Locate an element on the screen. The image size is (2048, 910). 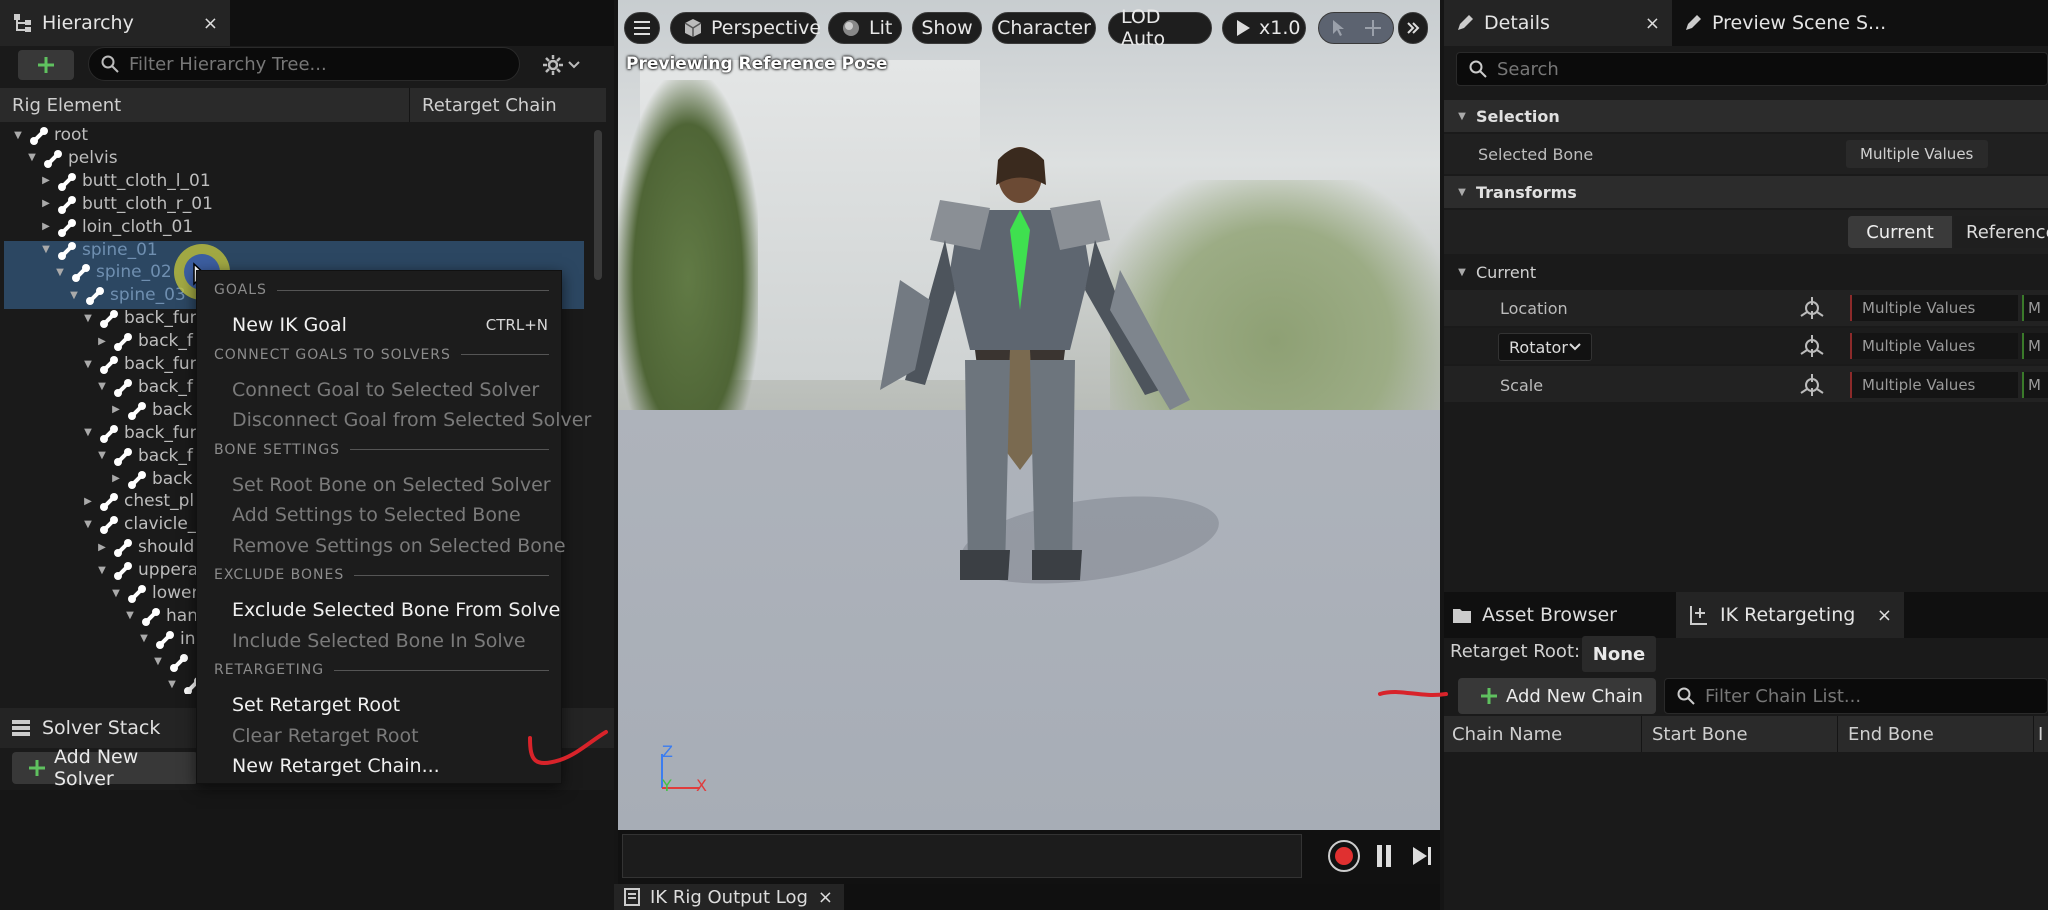
scale-x-value: Multiple Values is located at coordinates (1934, 385).